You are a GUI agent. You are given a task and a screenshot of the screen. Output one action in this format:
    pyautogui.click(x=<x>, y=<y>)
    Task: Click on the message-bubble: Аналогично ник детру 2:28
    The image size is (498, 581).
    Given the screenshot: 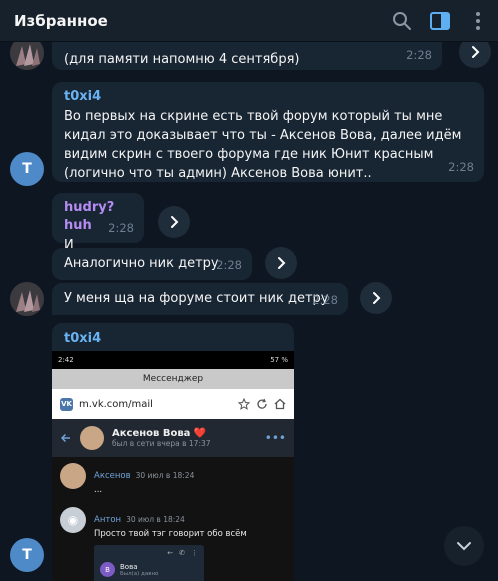 What is the action you would take?
    pyautogui.click(x=152, y=264)
    